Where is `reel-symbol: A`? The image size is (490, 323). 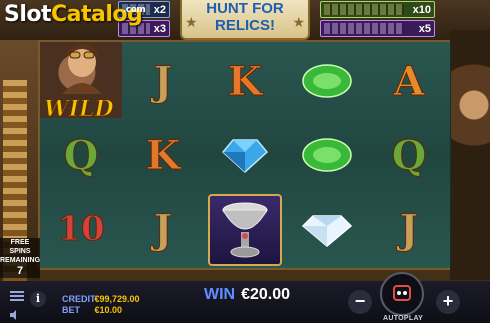 reel-symbol: A is located at coordinates (409, 81).